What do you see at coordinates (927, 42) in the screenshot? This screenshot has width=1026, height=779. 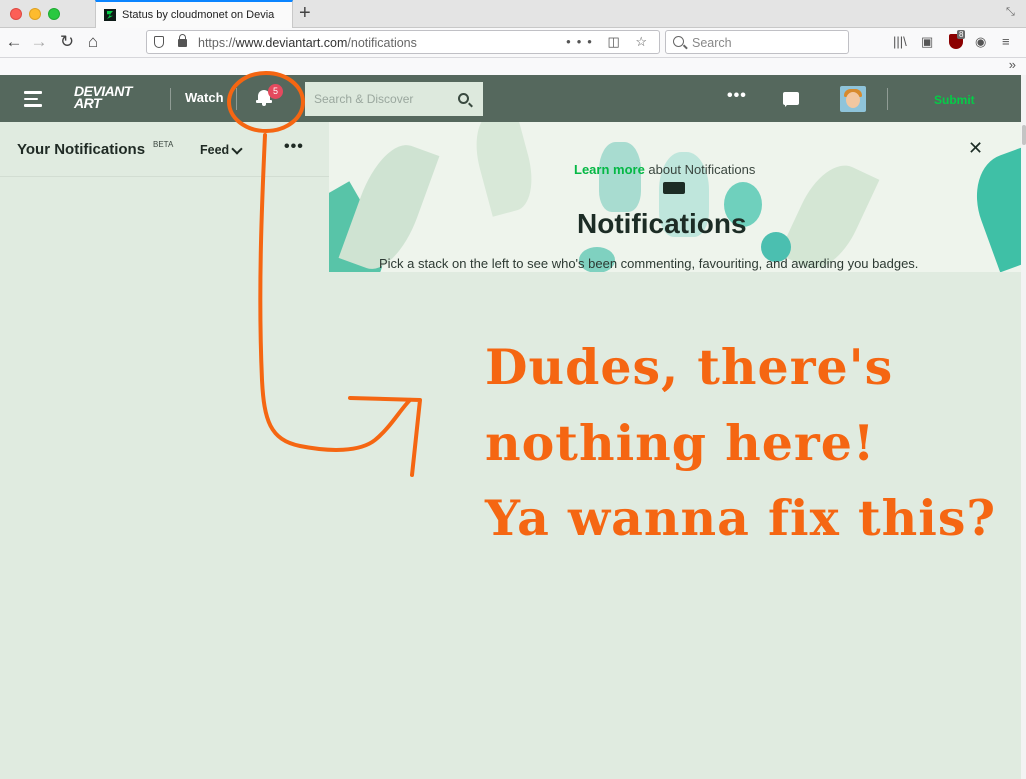 I see `sidebar-icon: ▣` at bounding box center [927, 42].